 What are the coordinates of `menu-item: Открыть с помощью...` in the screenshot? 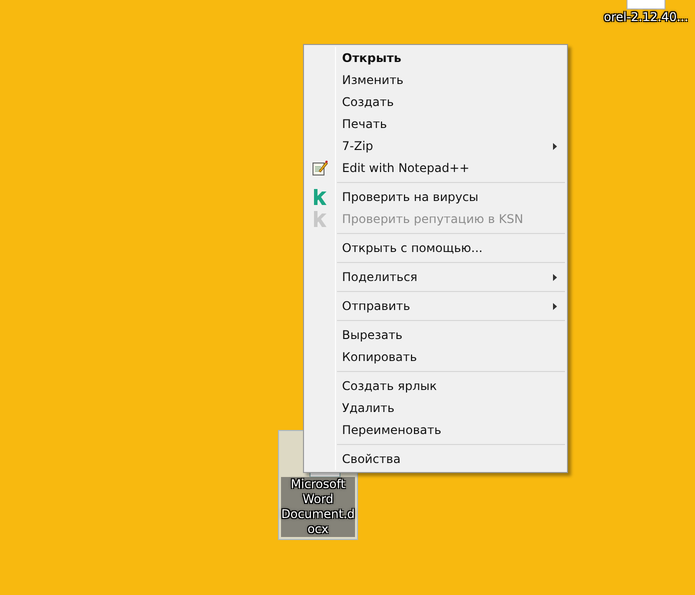 It's located at (451, 248).